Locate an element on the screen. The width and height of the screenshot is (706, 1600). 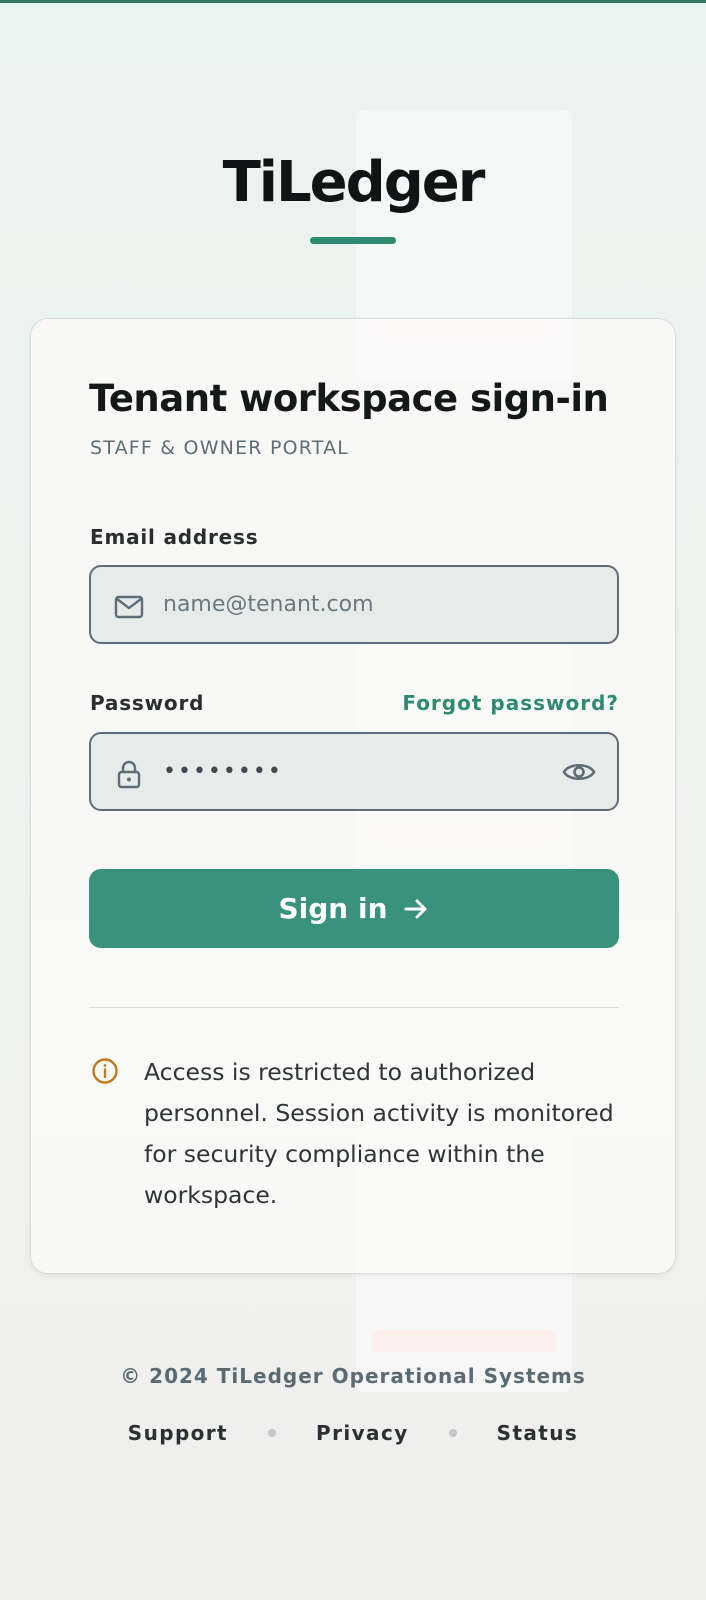
lock-icon is located at coordinates (129, 774).